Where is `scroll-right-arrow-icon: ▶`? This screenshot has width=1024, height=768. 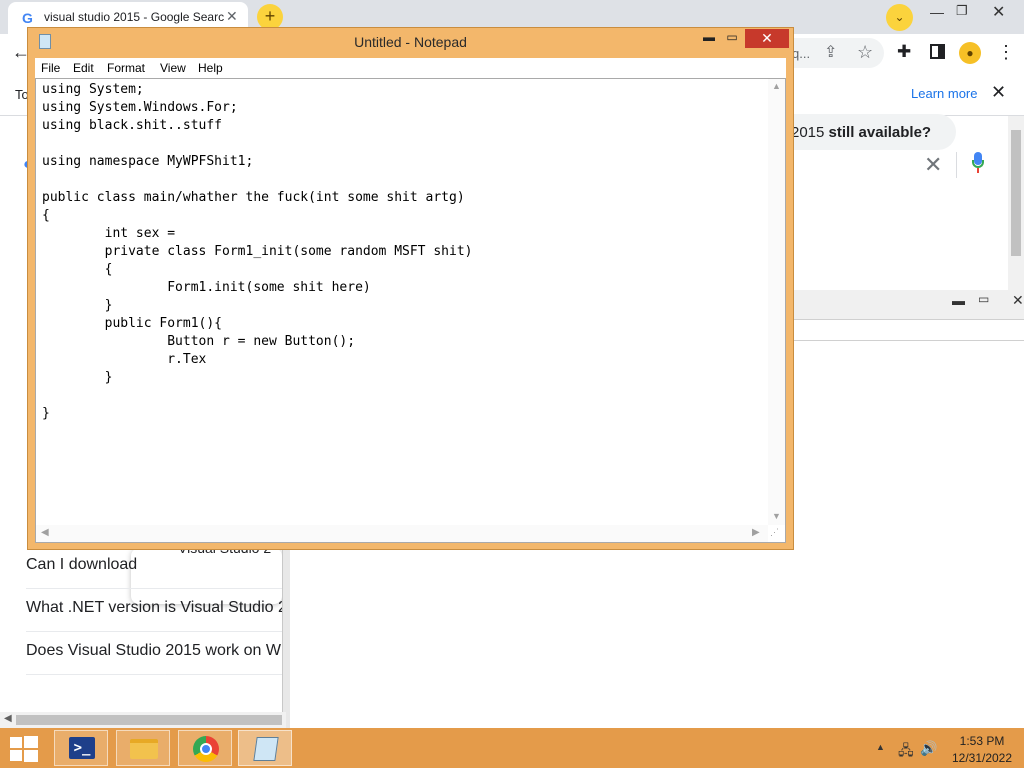 scroll-right-arrow-icon: ▶ is located at coordinates (756, 532).